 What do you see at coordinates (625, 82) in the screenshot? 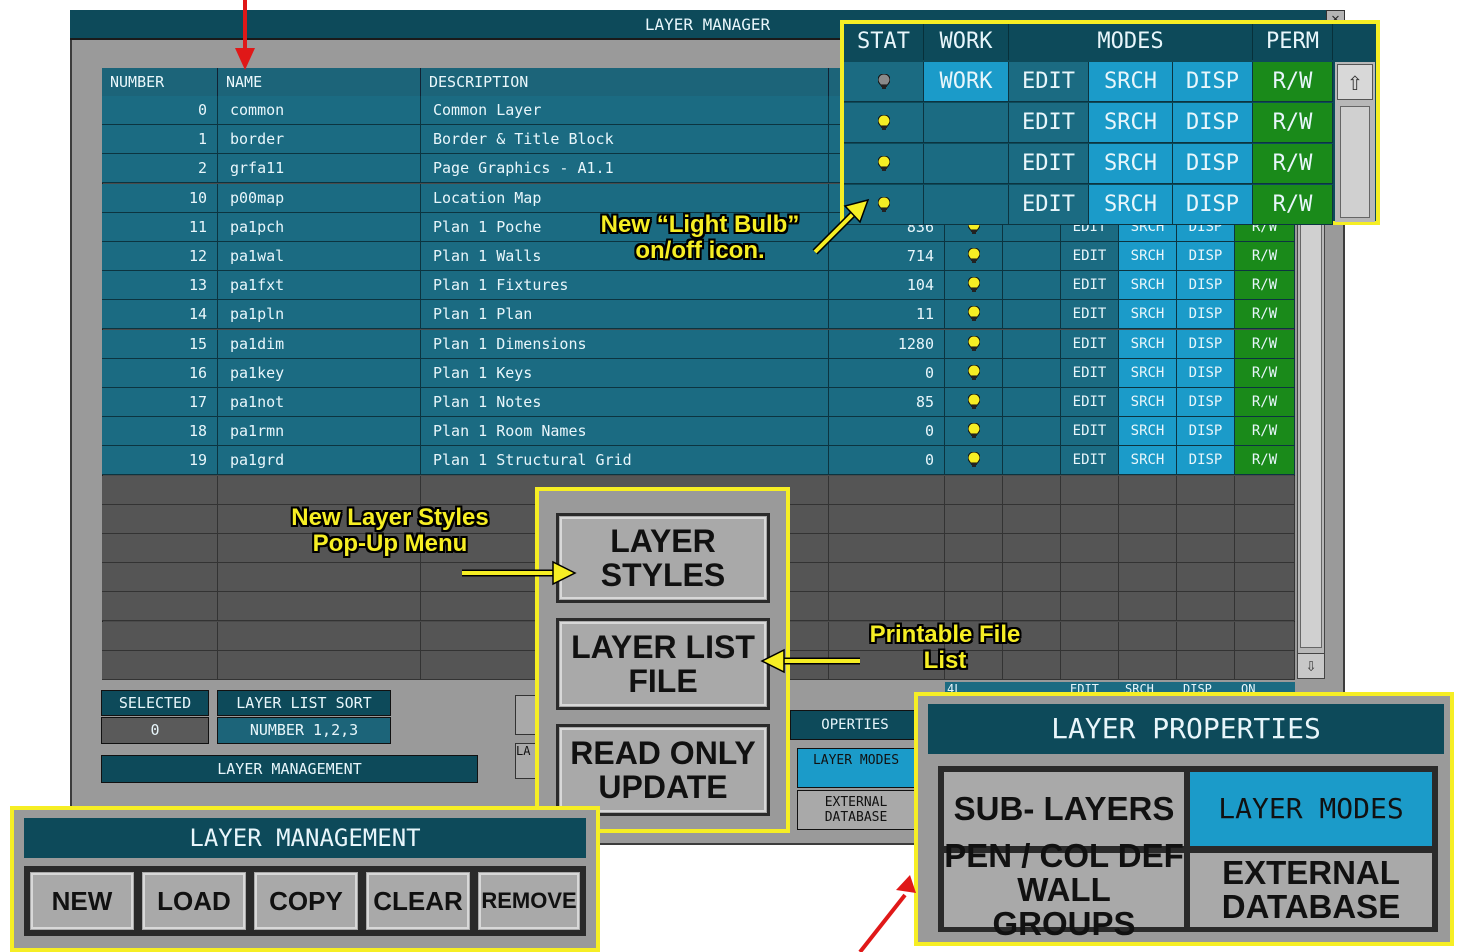
I see `column-header-description: DESCRIPTION` at bounding box center [625, 82].